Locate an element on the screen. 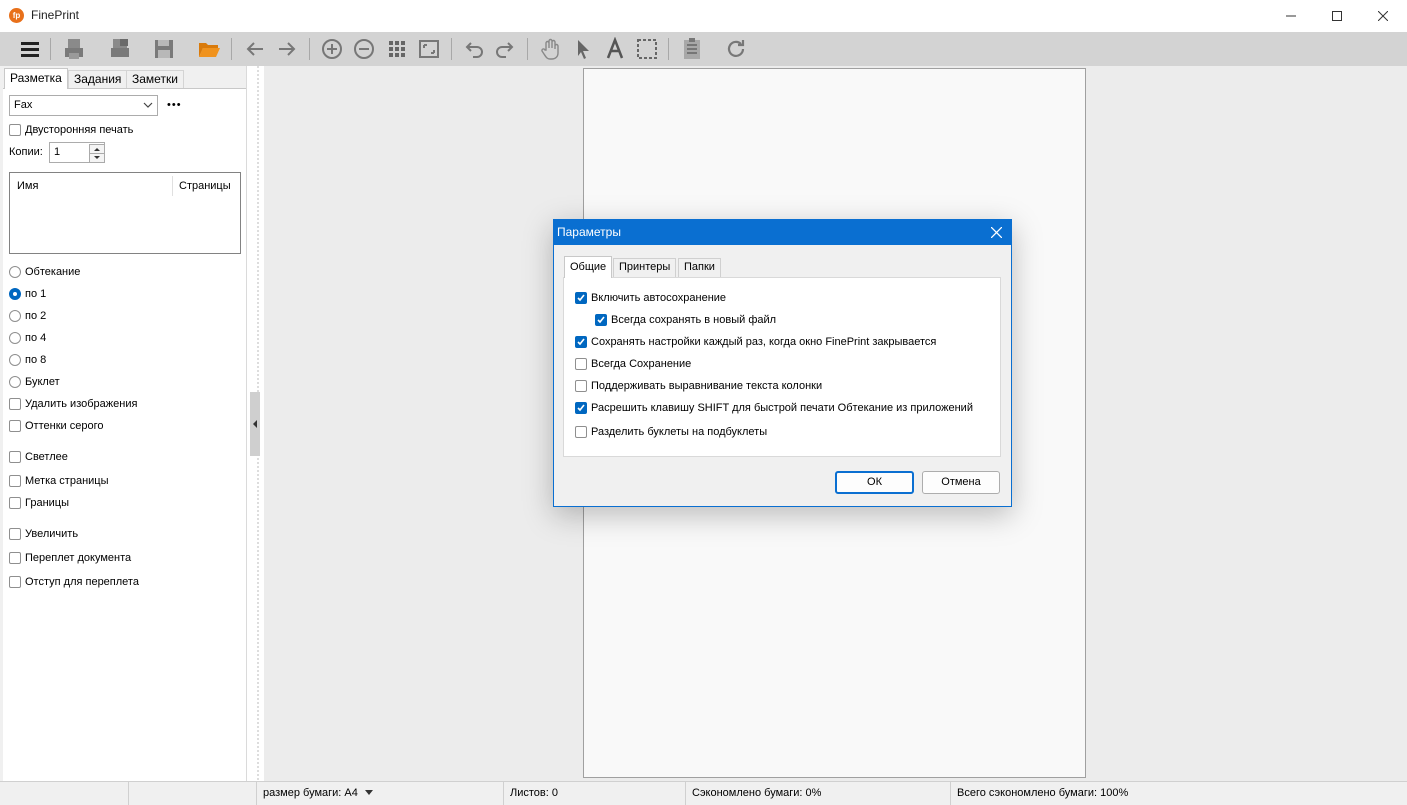 Image resolution: width=1407 pixels, height=805 pixels. radio-4-up is located at coordinates (15, 338).